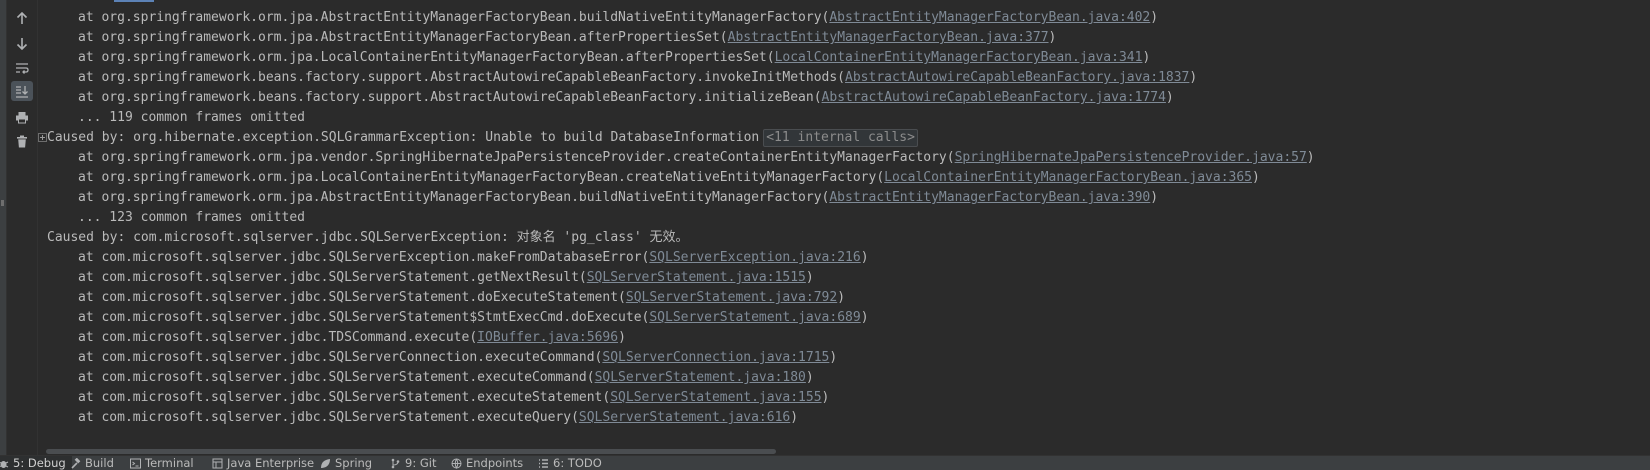  Describe the element at coordinates (22, 141) in the screenshot. I see `trash-icon` at that location.